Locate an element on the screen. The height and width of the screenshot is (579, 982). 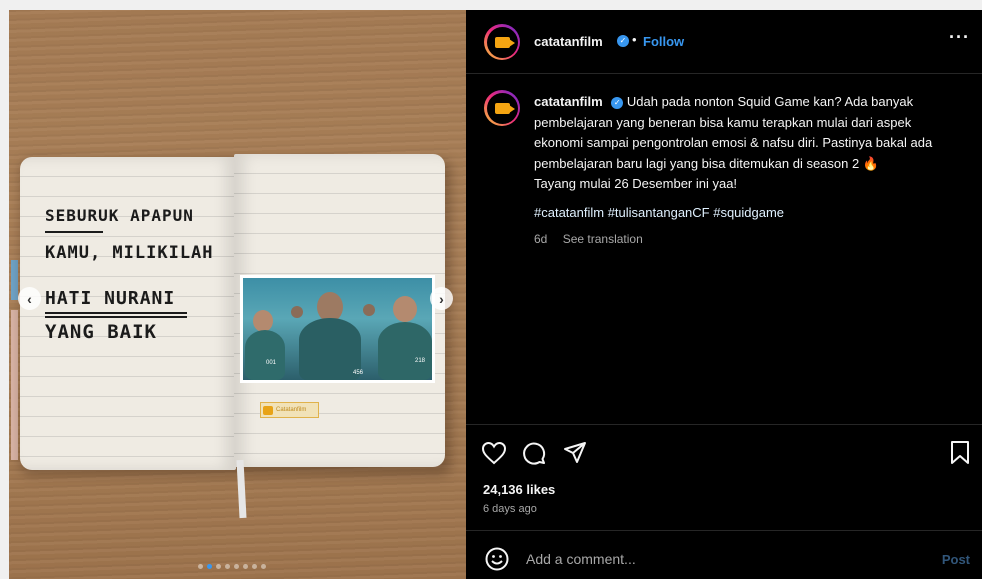
chevron-left-icon: ‹ is located at coordinates (29, 298).